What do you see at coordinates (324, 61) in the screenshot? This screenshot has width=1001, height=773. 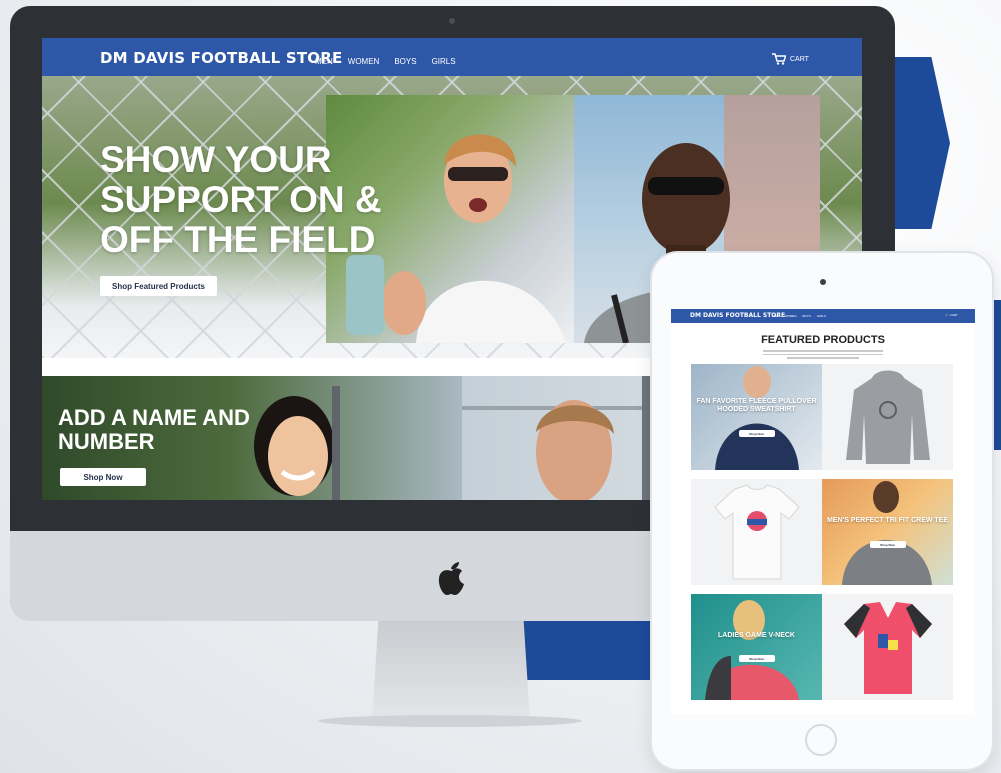 I see `nav-link-men: MEN` at bounding box center [324, 61].